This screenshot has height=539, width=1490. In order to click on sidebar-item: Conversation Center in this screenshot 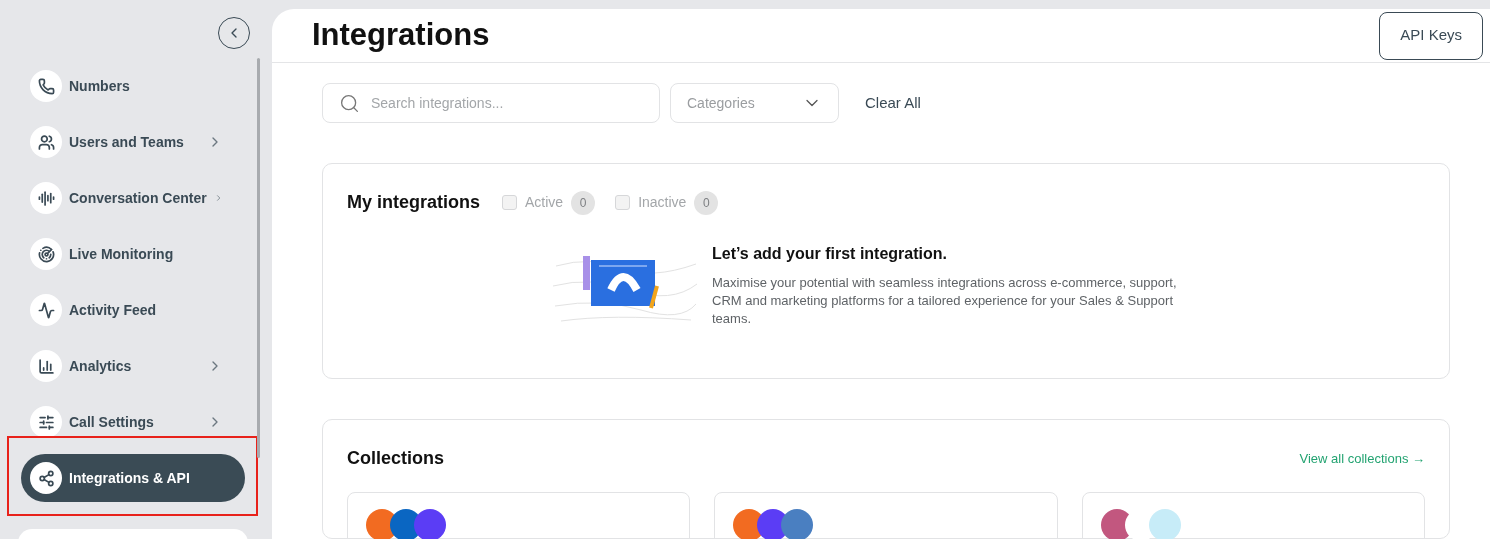, I will do `click(133, 198)`.